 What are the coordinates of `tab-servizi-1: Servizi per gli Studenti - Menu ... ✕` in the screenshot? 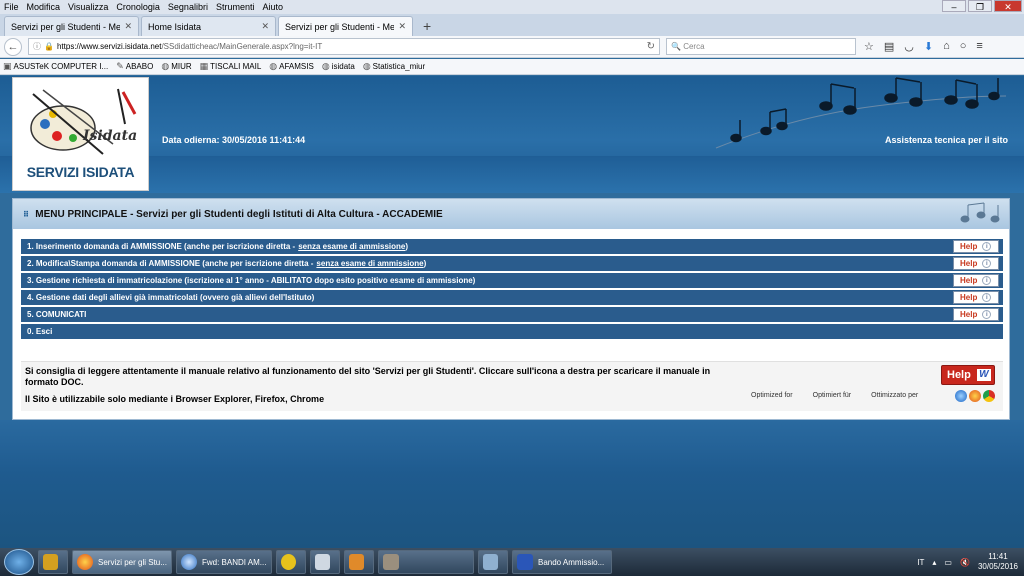 It's located at (71, 26).